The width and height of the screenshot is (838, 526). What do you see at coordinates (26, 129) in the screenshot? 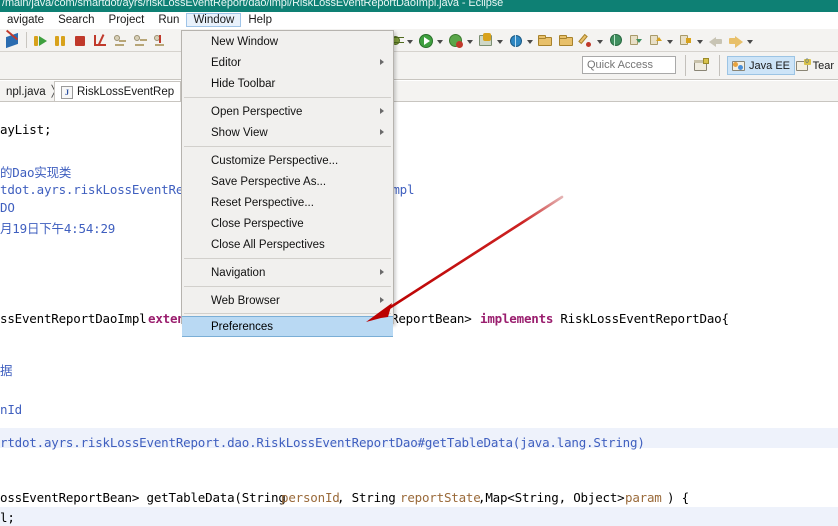
I see `code-line: ayList;` at bounding box center [26, 129].